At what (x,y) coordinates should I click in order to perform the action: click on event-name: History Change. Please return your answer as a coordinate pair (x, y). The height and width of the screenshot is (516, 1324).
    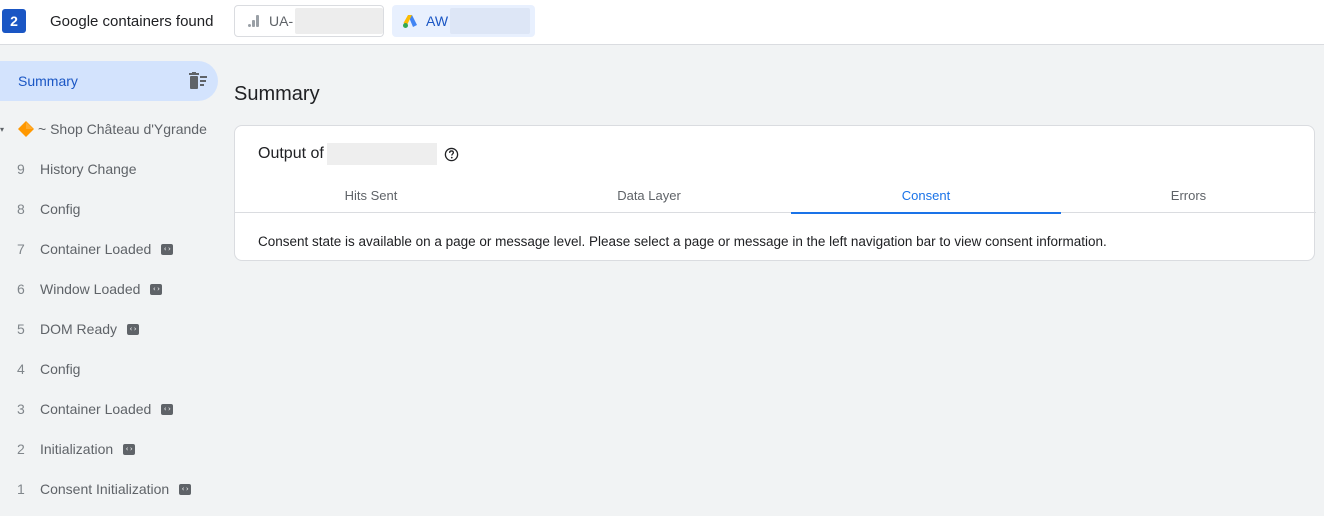
    Looking at the image, I should click on (88, 169).